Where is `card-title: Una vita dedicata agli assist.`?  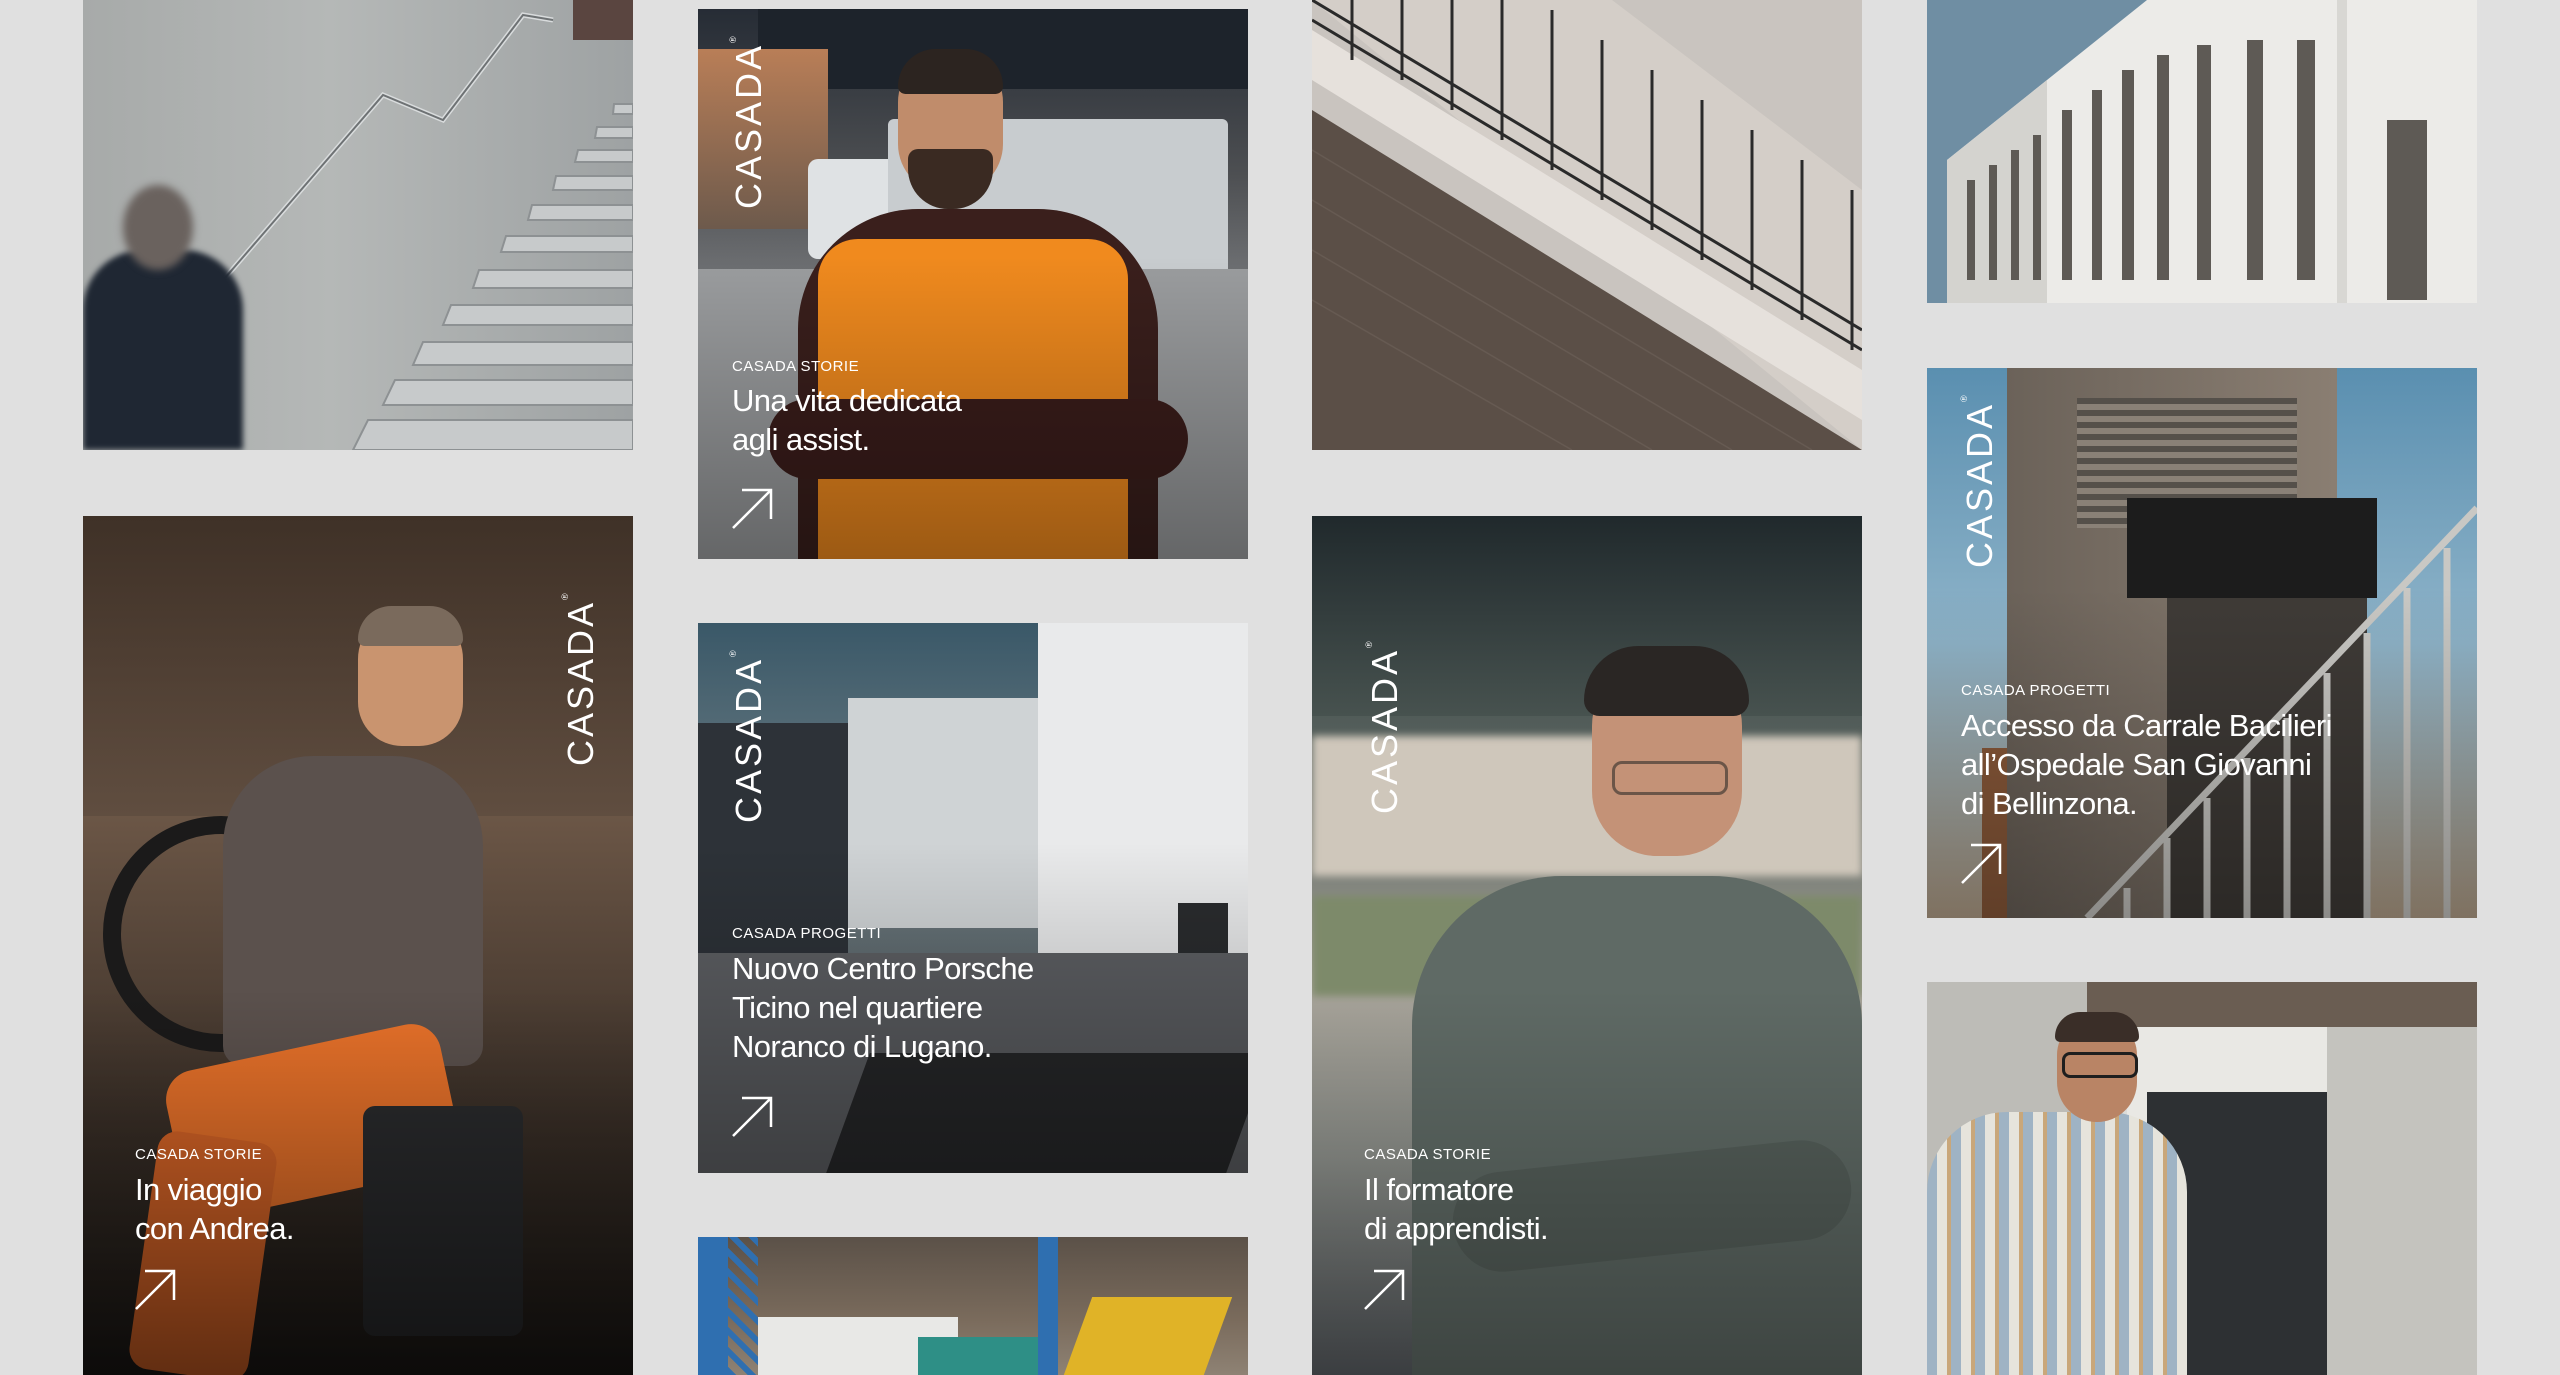 card-title: Una vita dedicata agli assist. is located at coordinates (847, 420).